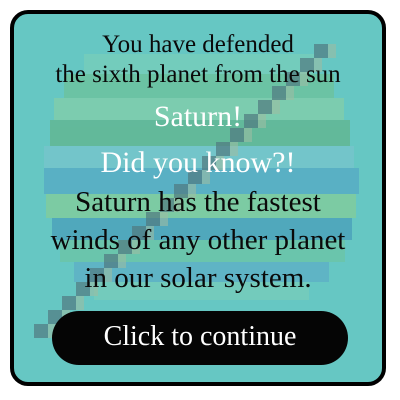  What do you see at coordinates (198, 116) in the screenshot?
I see `planet-name: Saturn!` at bounding box center [198, 116].